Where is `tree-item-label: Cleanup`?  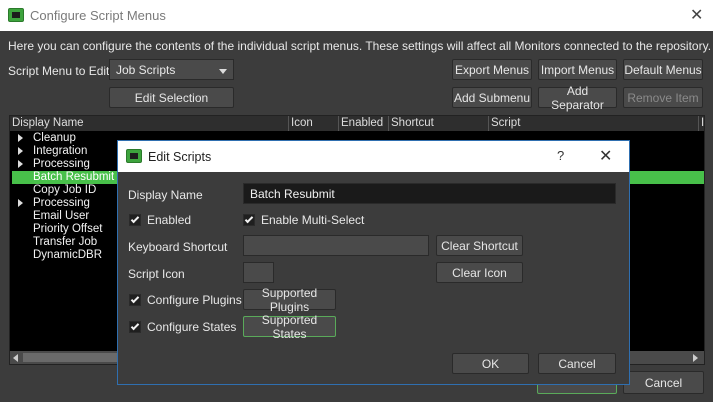 tree-item-label: Cleanup is located at coordinates (54, 138).